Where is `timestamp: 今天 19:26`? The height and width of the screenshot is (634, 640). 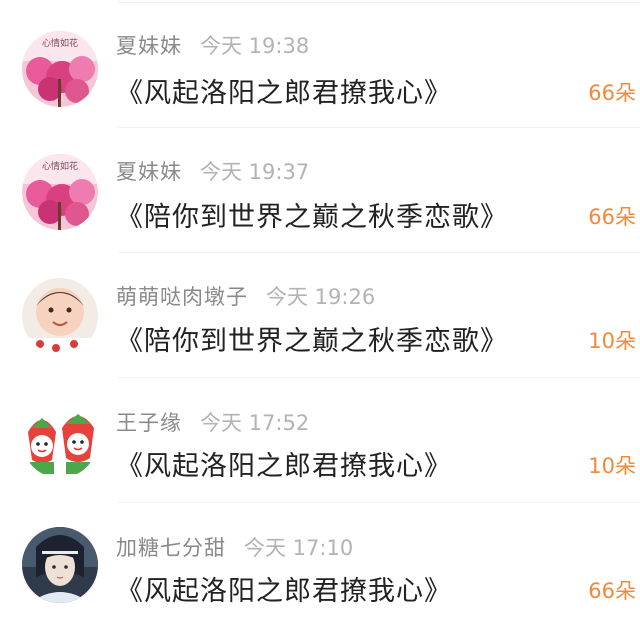 timestamp: 今天 19:26 is located at coordinates (321, 297).